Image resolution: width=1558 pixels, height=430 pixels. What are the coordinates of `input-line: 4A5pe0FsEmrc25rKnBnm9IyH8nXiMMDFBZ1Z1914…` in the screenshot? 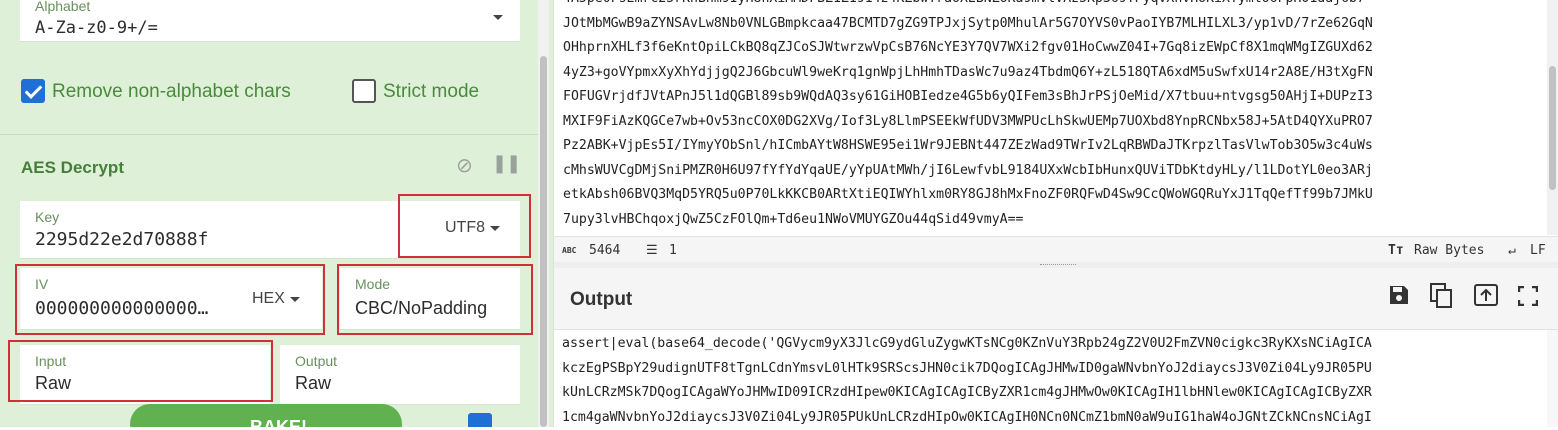 It's located at (968, 6).